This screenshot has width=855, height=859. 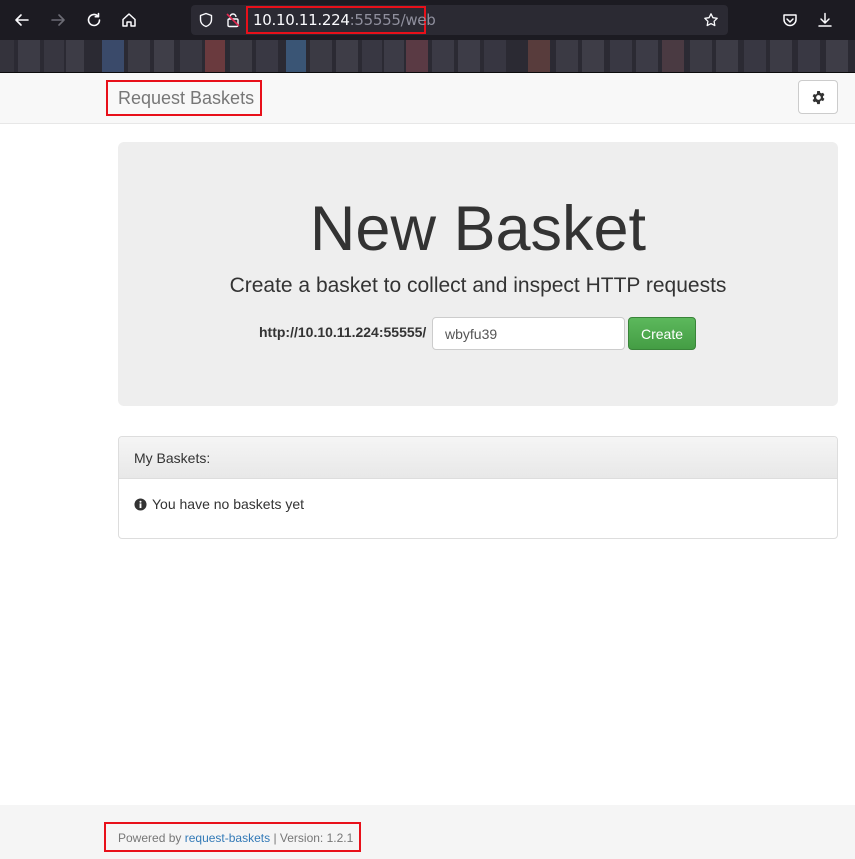 What do you see at coordinates (150, 838) in the screenshot?
I see `powered-by-label: Powered by` at bounding box center [150, 838].